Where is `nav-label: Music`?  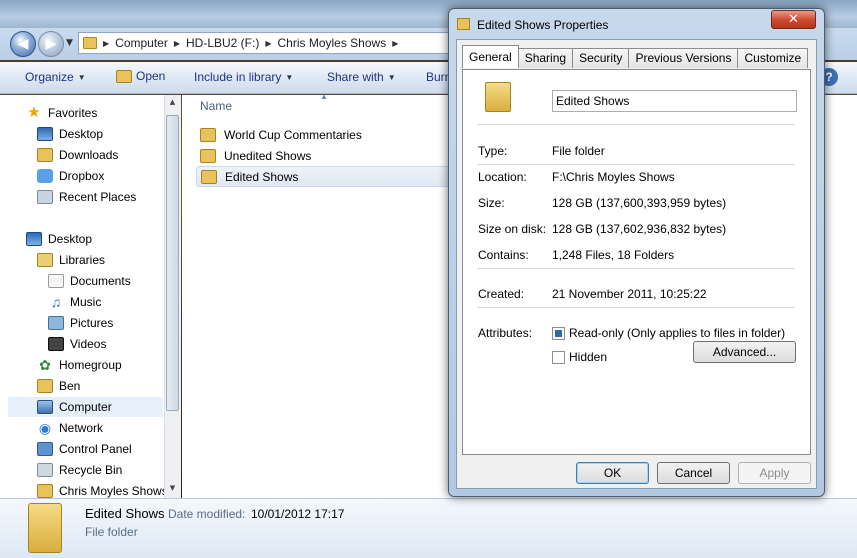
nav-label: Music is located at coordinates (86, 302).